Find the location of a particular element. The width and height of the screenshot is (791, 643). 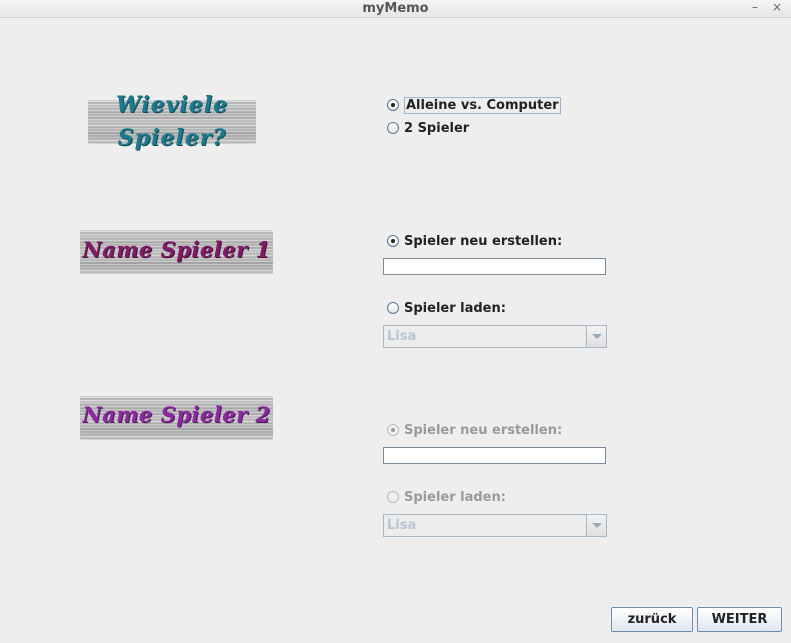

player2-radio-create: Spieler neu erstellen: is located at coordinates (474, 430).